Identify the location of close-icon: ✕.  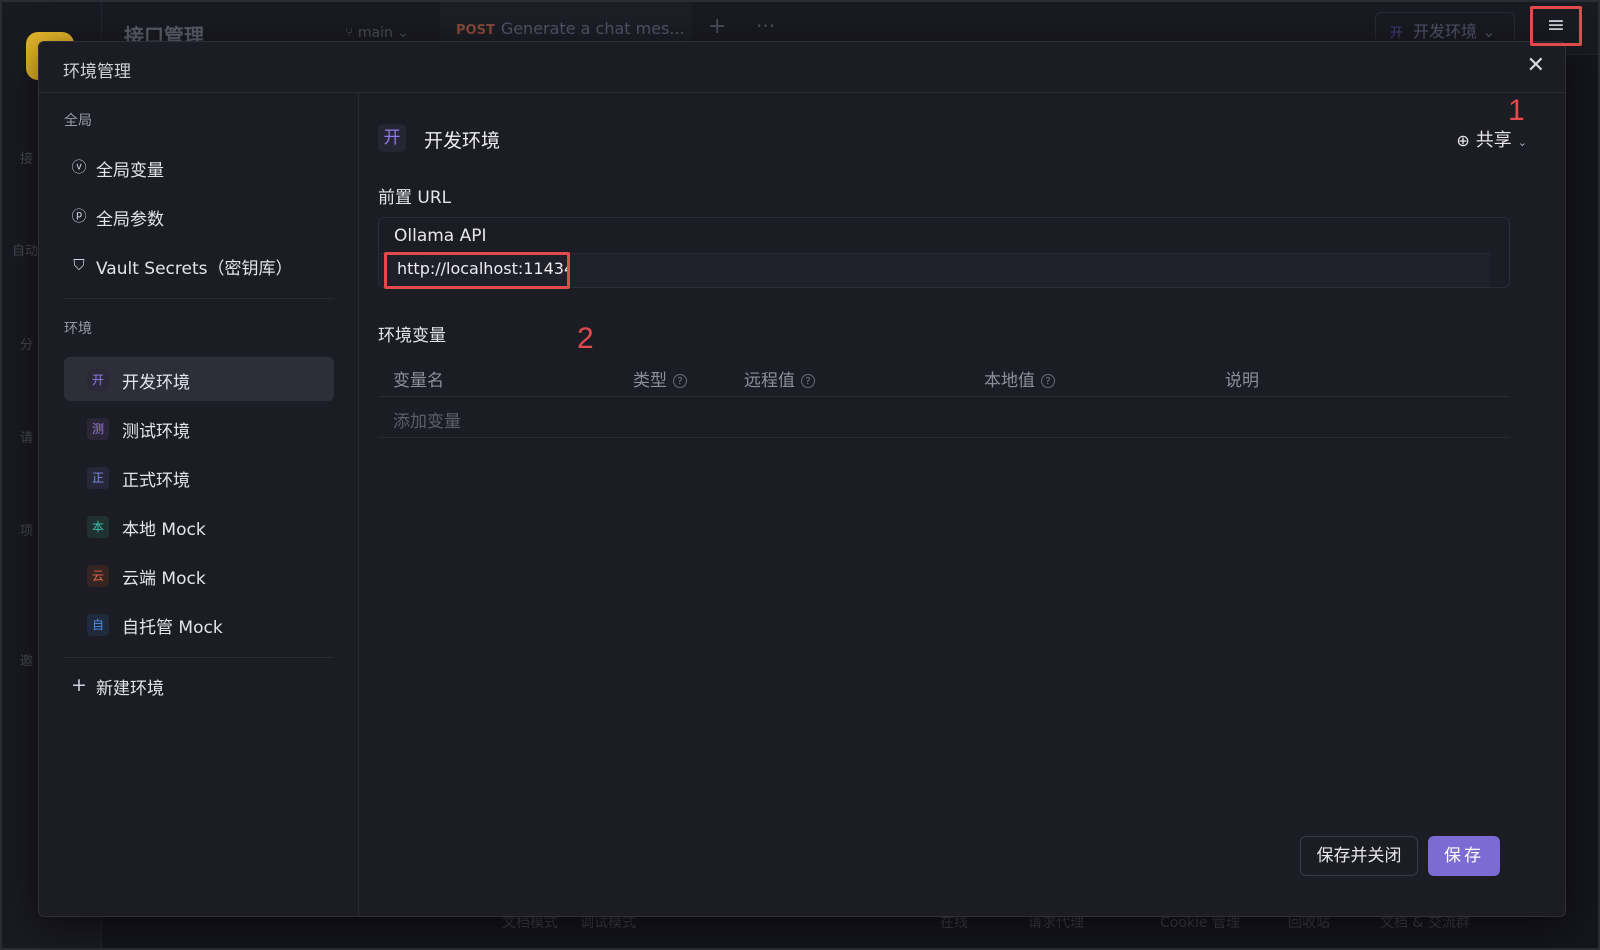
(1536, 65).